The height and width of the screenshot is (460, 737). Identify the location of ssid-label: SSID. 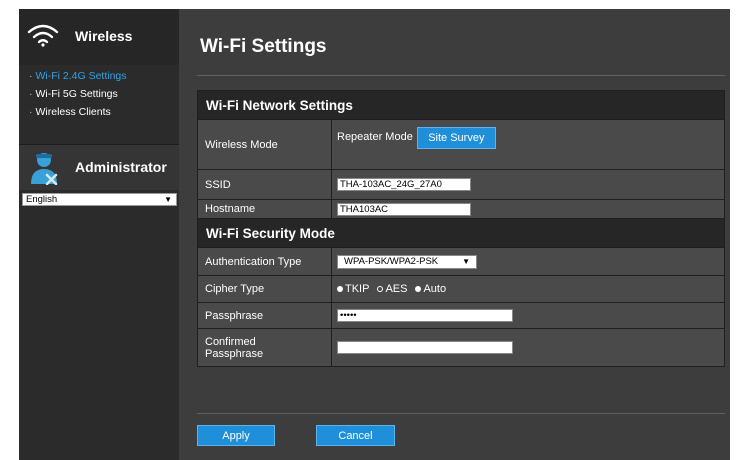
(265, 184).